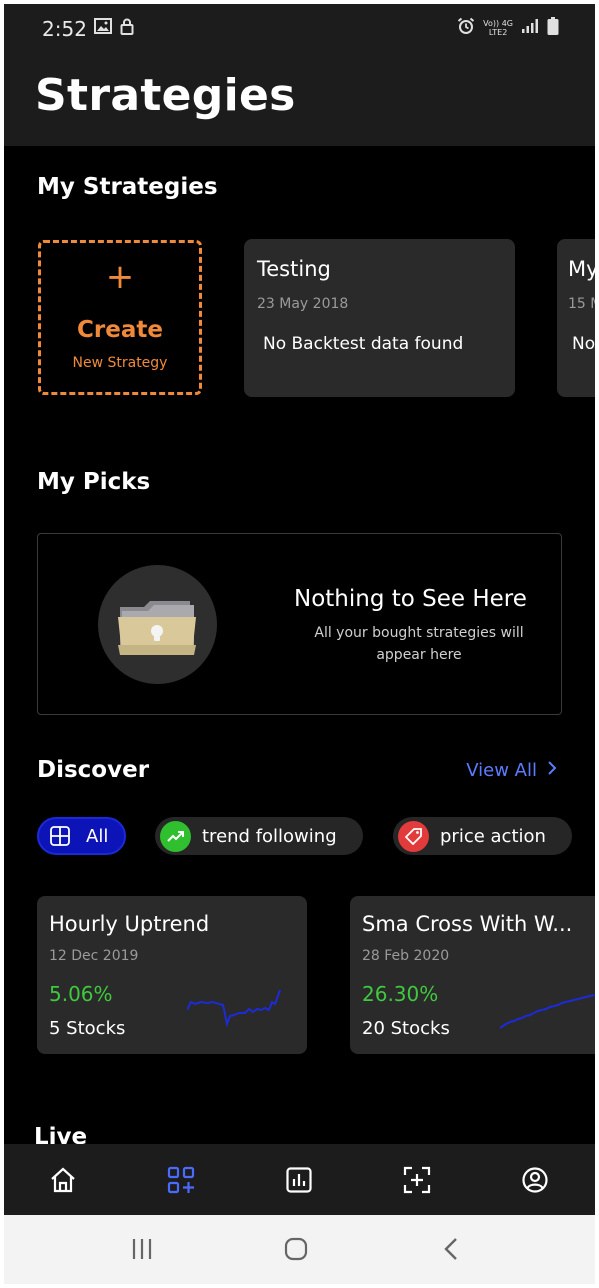 The image size is (599, 1288). I want to click on create-sub-label: New Strategy, so click(120, 363).